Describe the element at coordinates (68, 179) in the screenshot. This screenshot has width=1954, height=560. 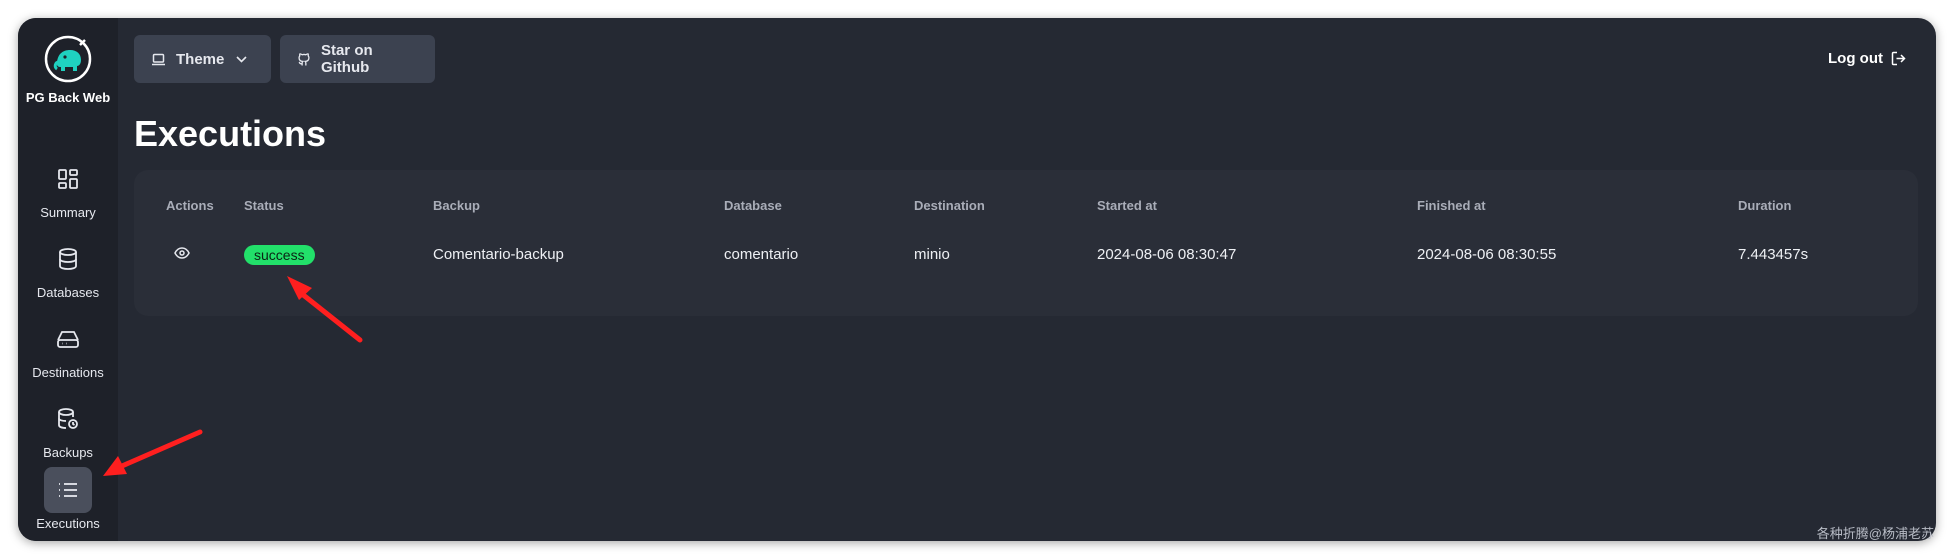
I see `layout-dashboard-icon` at that location.